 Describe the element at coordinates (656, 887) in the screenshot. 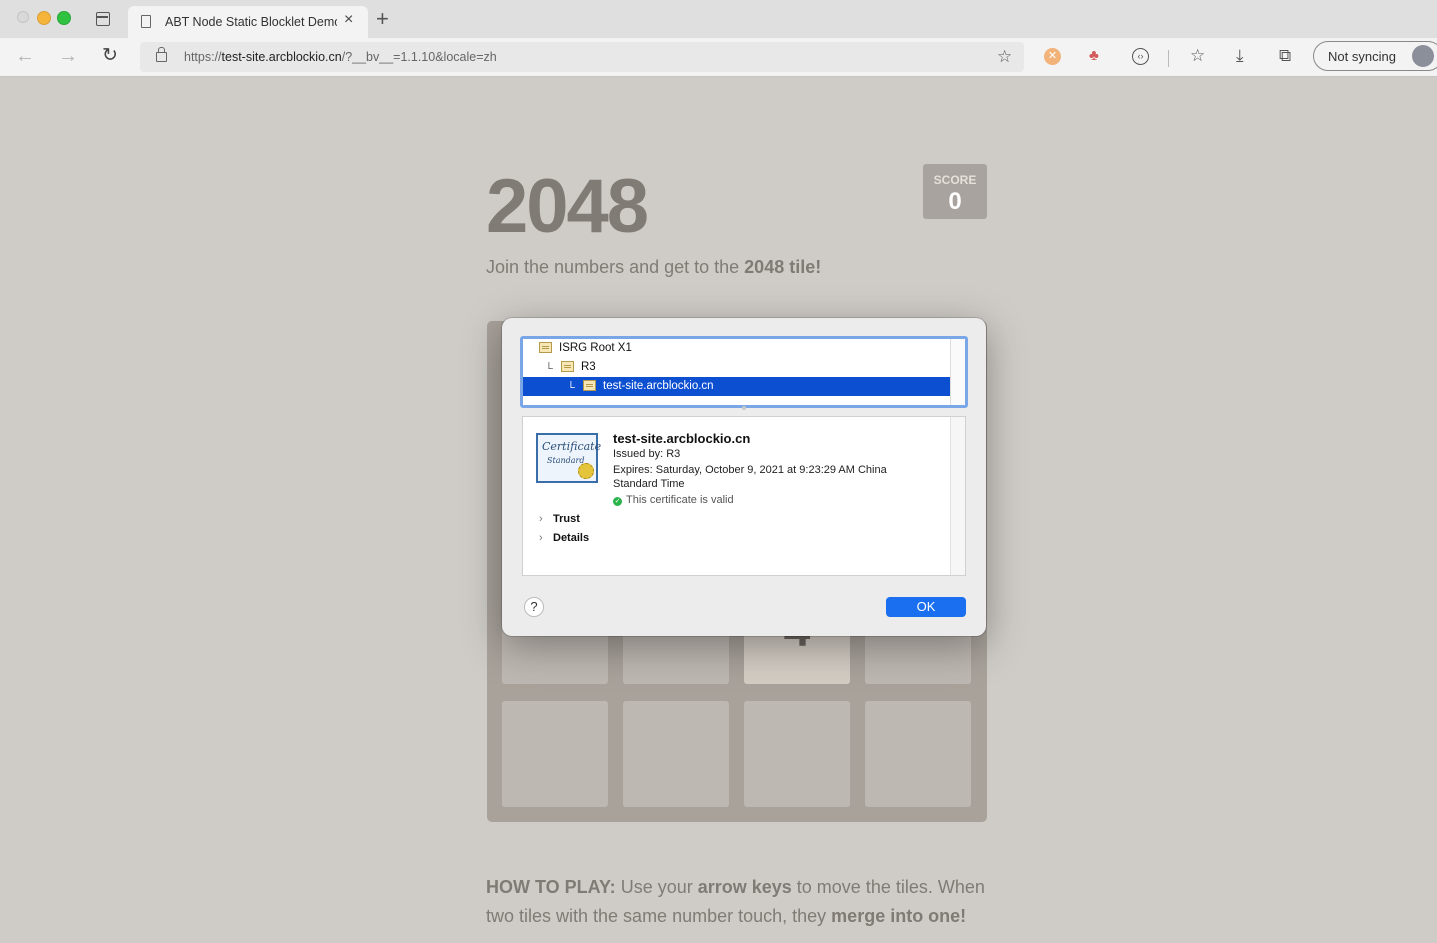

I see `howto-text-1: Use your` at that location.